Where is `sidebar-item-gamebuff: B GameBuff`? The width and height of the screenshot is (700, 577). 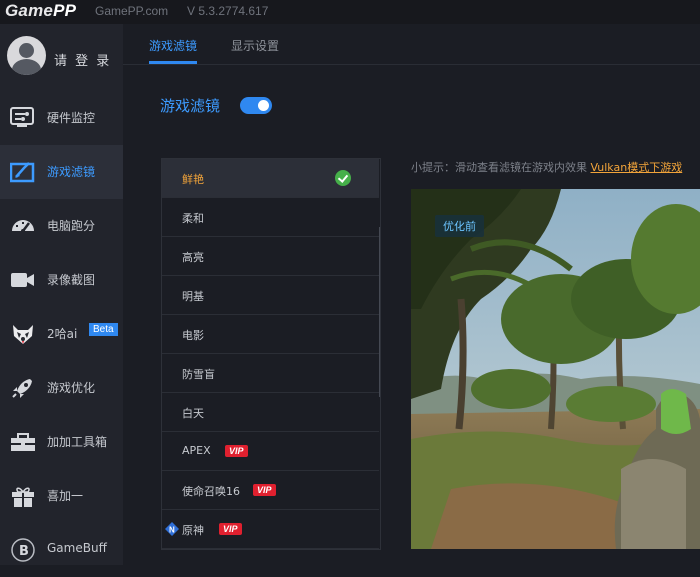
sidebar-item-gamebuff: B GameBuff is located at coordinates (61, 550).